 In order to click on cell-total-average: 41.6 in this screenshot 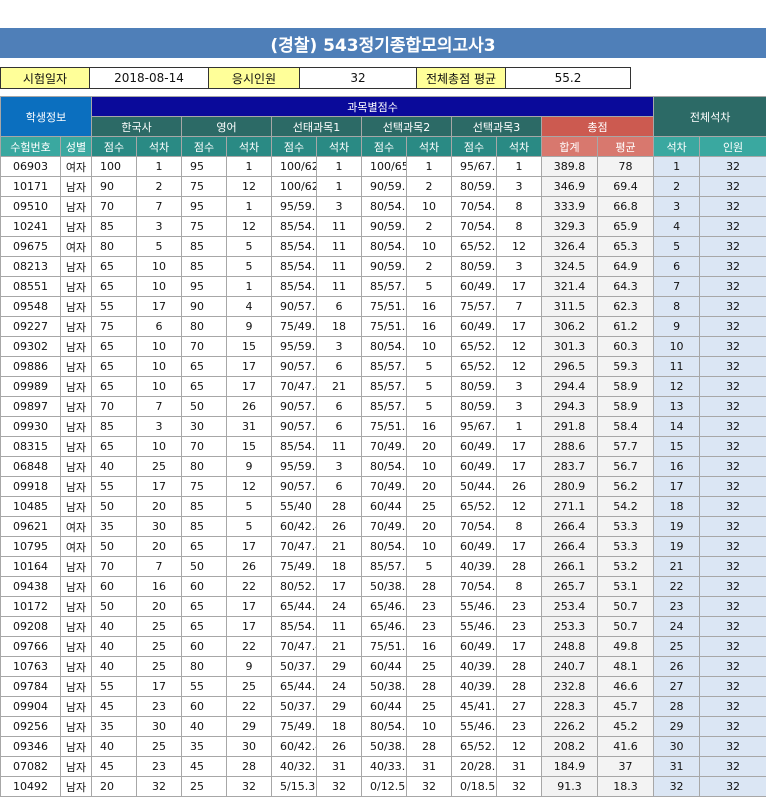, I will do `click(626, 747)`.